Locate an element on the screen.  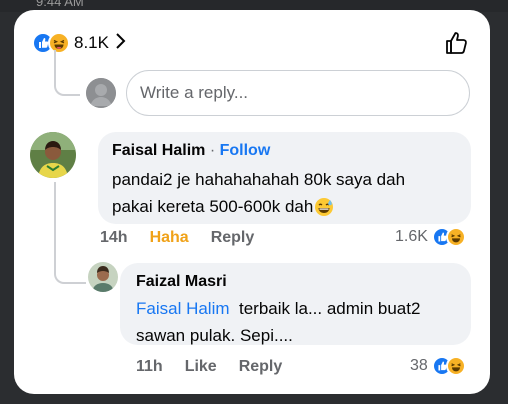
comment-author: Faisal Halim is located at coordinates (158, 150).